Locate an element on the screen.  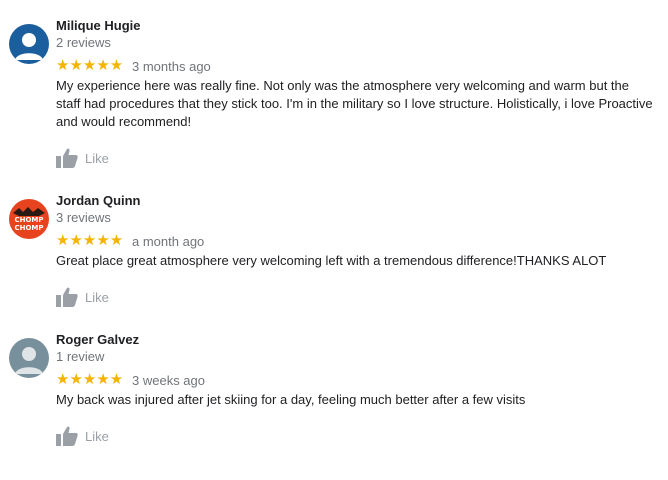
reviewer-name: Jordan Quinn is located at coordinates (98, 200).